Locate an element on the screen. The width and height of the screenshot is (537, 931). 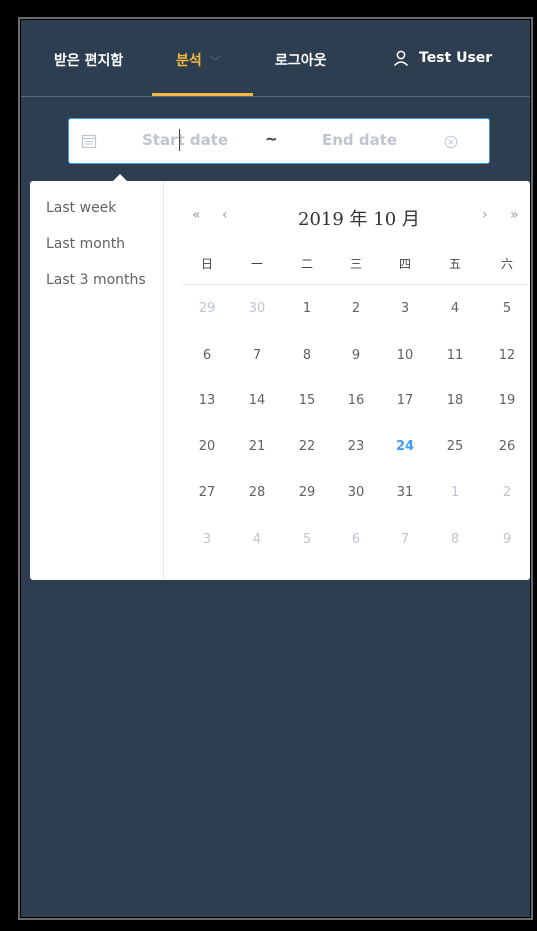
calendar-day-outside: 6 is located at coordinates (356, 539).